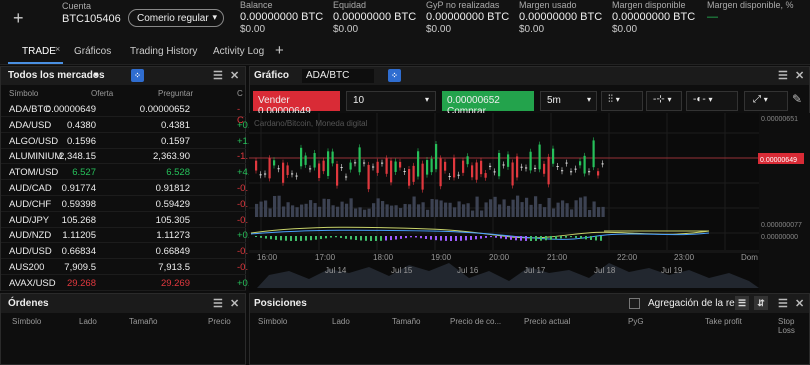  What do you see at coordinates (79, 220) in the screenshot?
I see `market-bid: 105.268` at bounding box center [79, 220].